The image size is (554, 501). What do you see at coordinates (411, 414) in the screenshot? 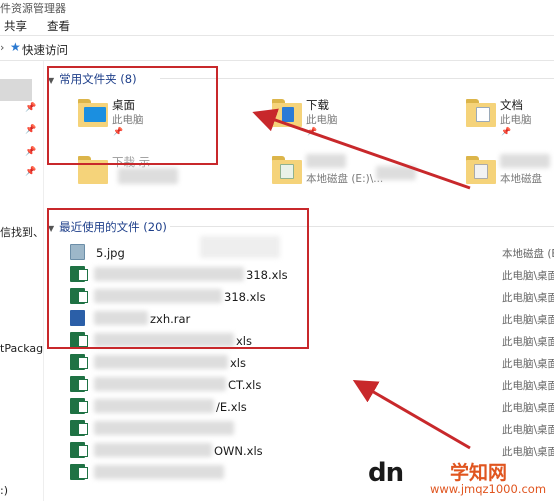
I see `arrow-to-recent` at bounding box center [411, 414].